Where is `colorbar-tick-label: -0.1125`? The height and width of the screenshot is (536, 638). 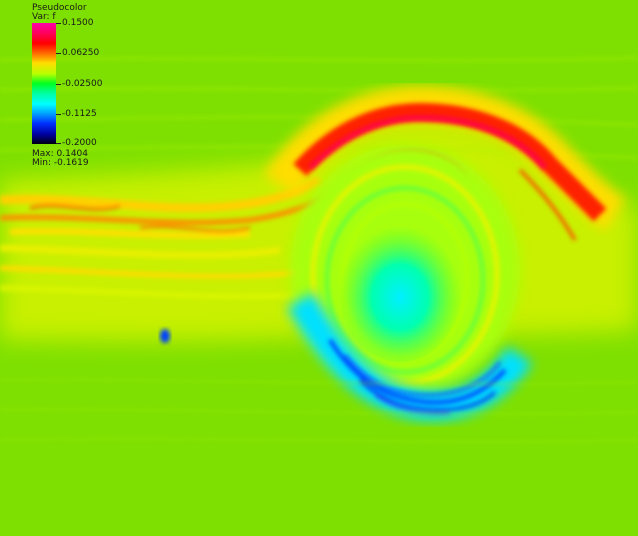 colorbar-tick-label: -0.1125 is located at coordinates (79, 114).